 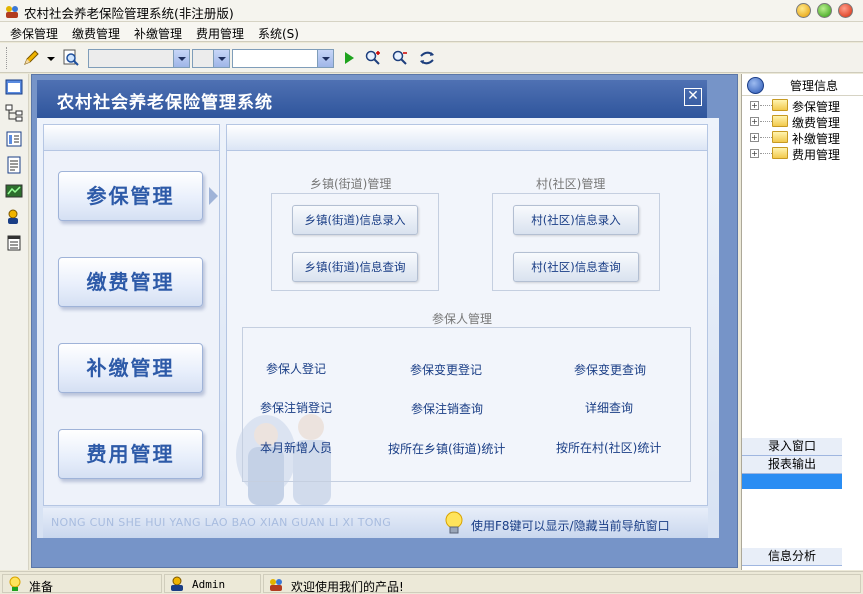 I want to click on window-icon, so click(x=14, y=87).